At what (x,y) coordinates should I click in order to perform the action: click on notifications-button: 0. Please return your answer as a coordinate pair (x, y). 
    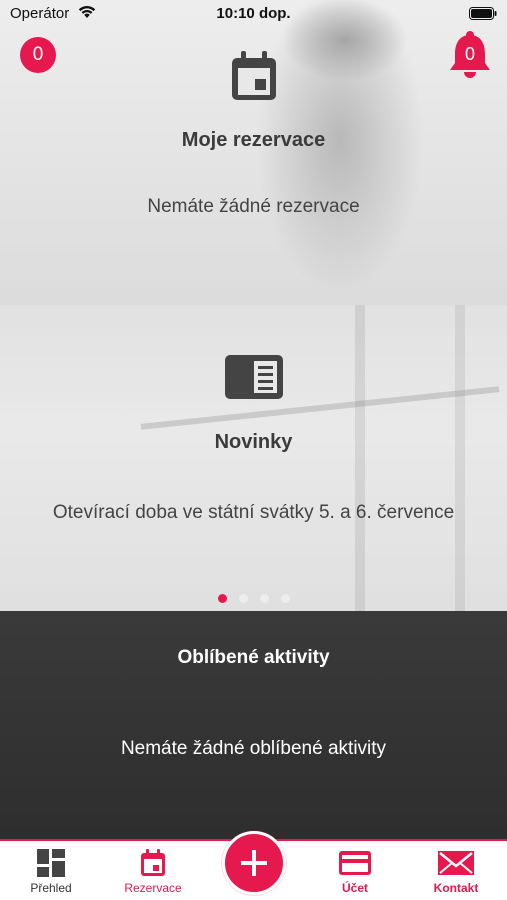
    Looking at the image, I should click on (470, 54).